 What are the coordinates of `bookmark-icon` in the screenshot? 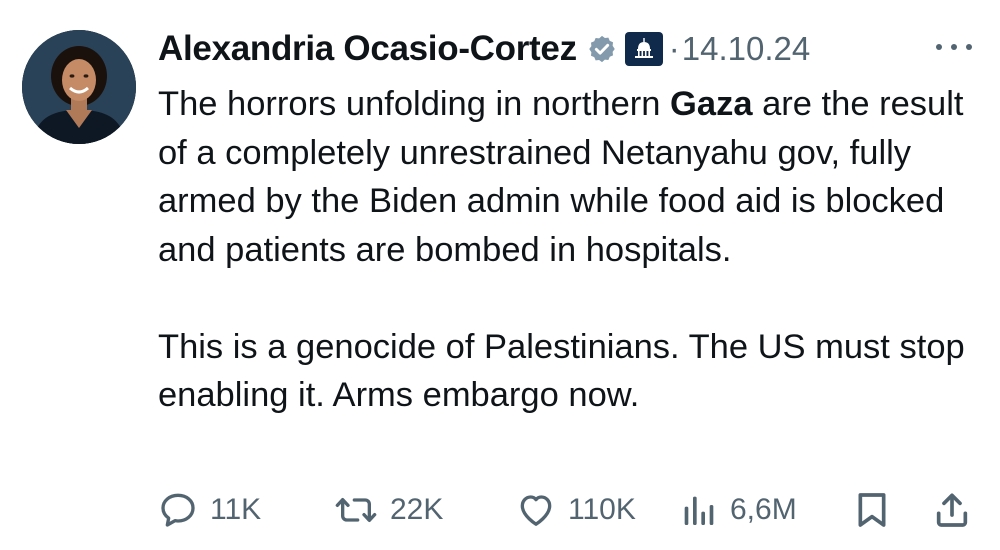 It's located at (872, 510).